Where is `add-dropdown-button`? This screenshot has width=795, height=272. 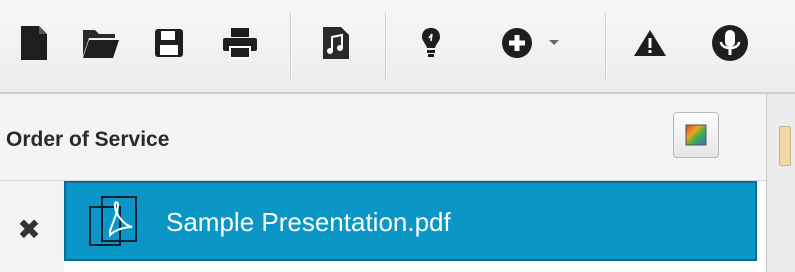 add-dropdown-button is located at coordinates (530, 43).